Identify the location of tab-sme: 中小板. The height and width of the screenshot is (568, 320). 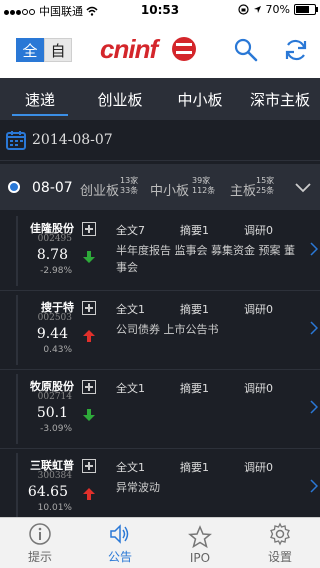
(200, 99).